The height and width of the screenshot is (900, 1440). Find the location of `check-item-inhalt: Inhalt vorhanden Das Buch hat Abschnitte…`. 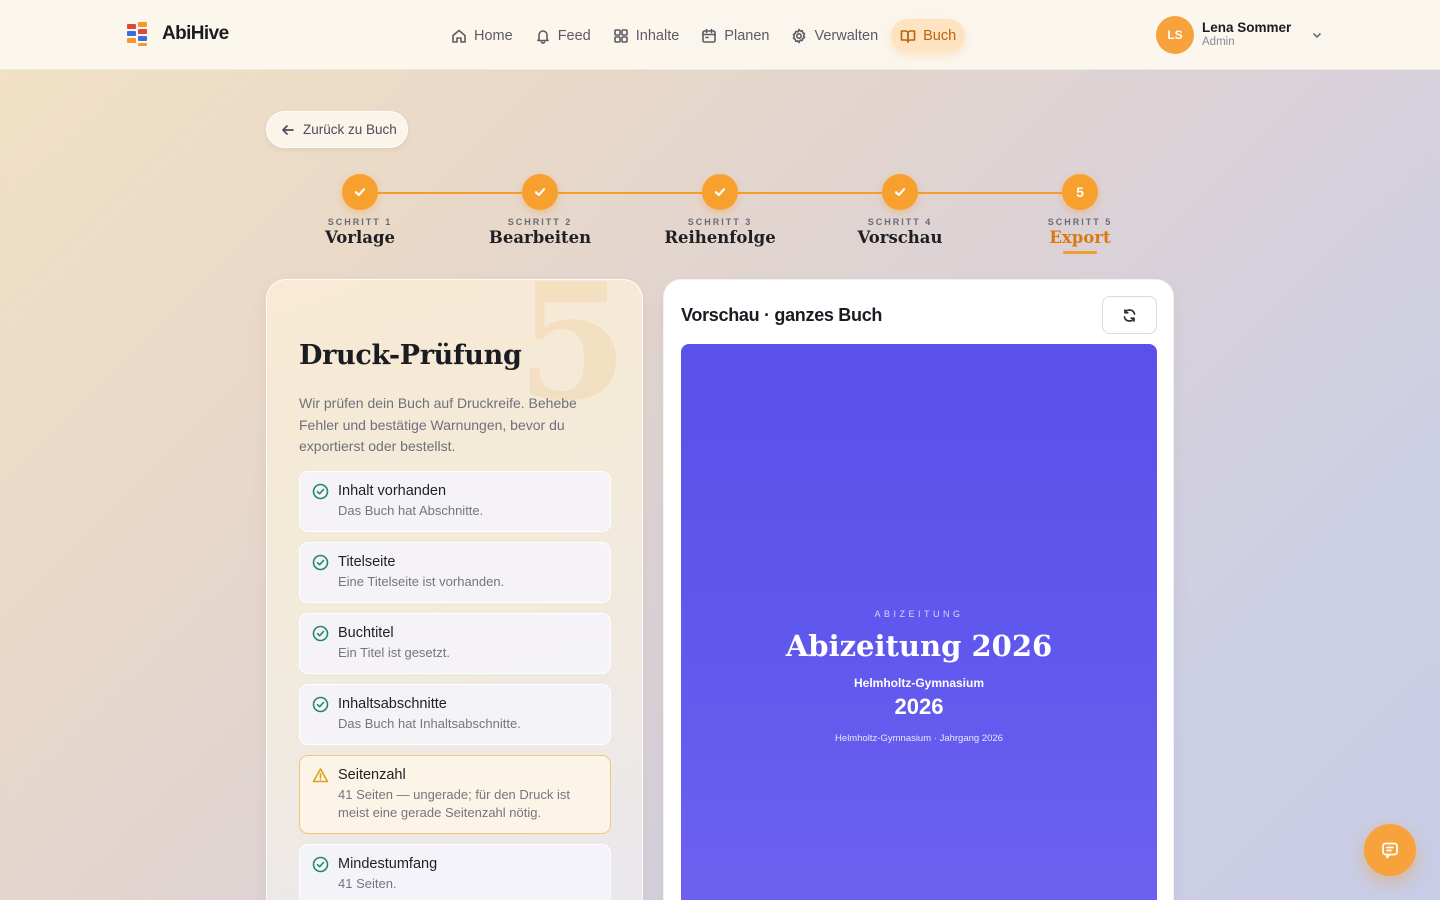

check-item-inhalt: Inhalt vorhanden Das Buch hat Abschnitte… is located at coordinates (455, 501).